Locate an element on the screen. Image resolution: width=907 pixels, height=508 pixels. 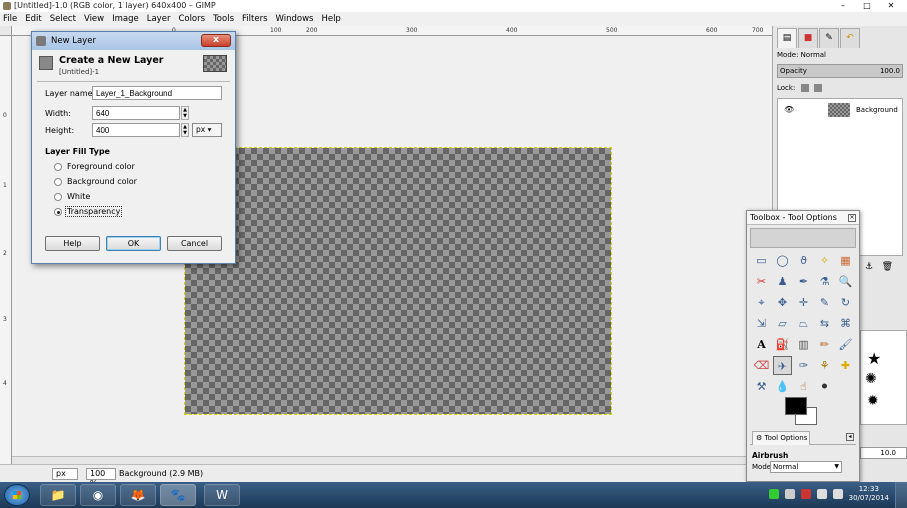
color-select-icon: ▦ is located at coordinates (845, 260).